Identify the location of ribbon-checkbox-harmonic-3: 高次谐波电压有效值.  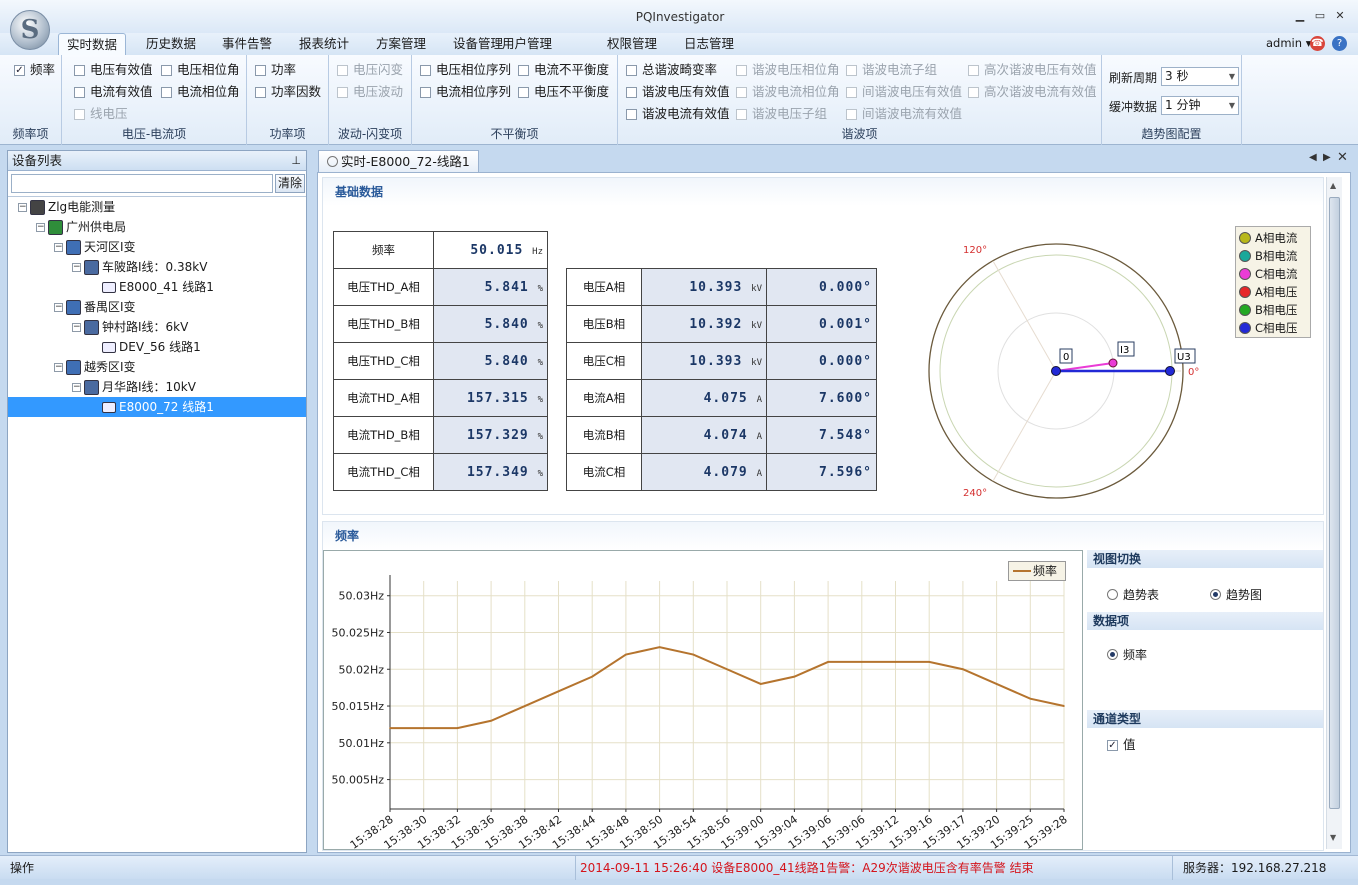
(1032, 70).